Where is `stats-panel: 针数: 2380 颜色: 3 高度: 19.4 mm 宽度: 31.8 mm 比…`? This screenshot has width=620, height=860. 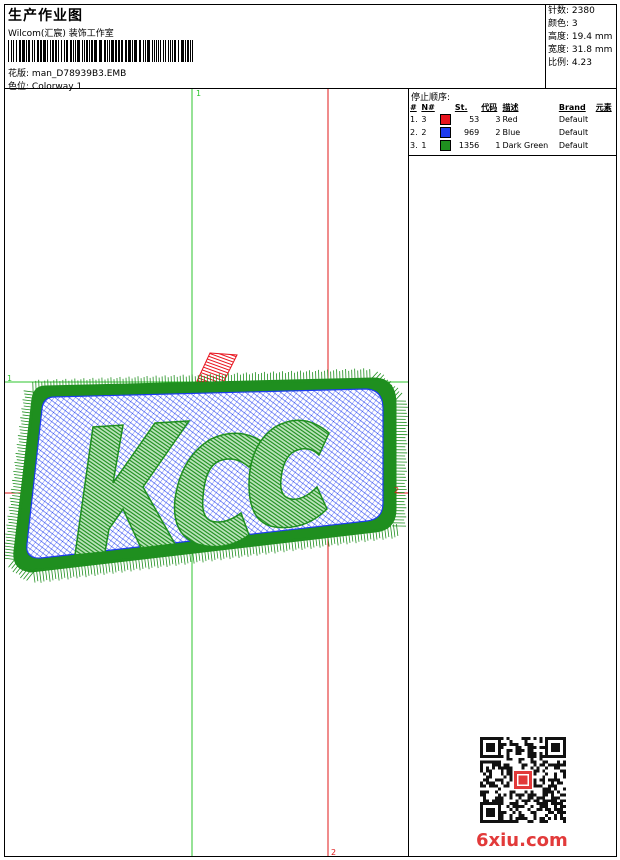
stats-panel: 针数: 2380 颜色: 3 高度: 19.4 mm 宽度: 31.8 mm 比… is located at coordinates (582, 37).